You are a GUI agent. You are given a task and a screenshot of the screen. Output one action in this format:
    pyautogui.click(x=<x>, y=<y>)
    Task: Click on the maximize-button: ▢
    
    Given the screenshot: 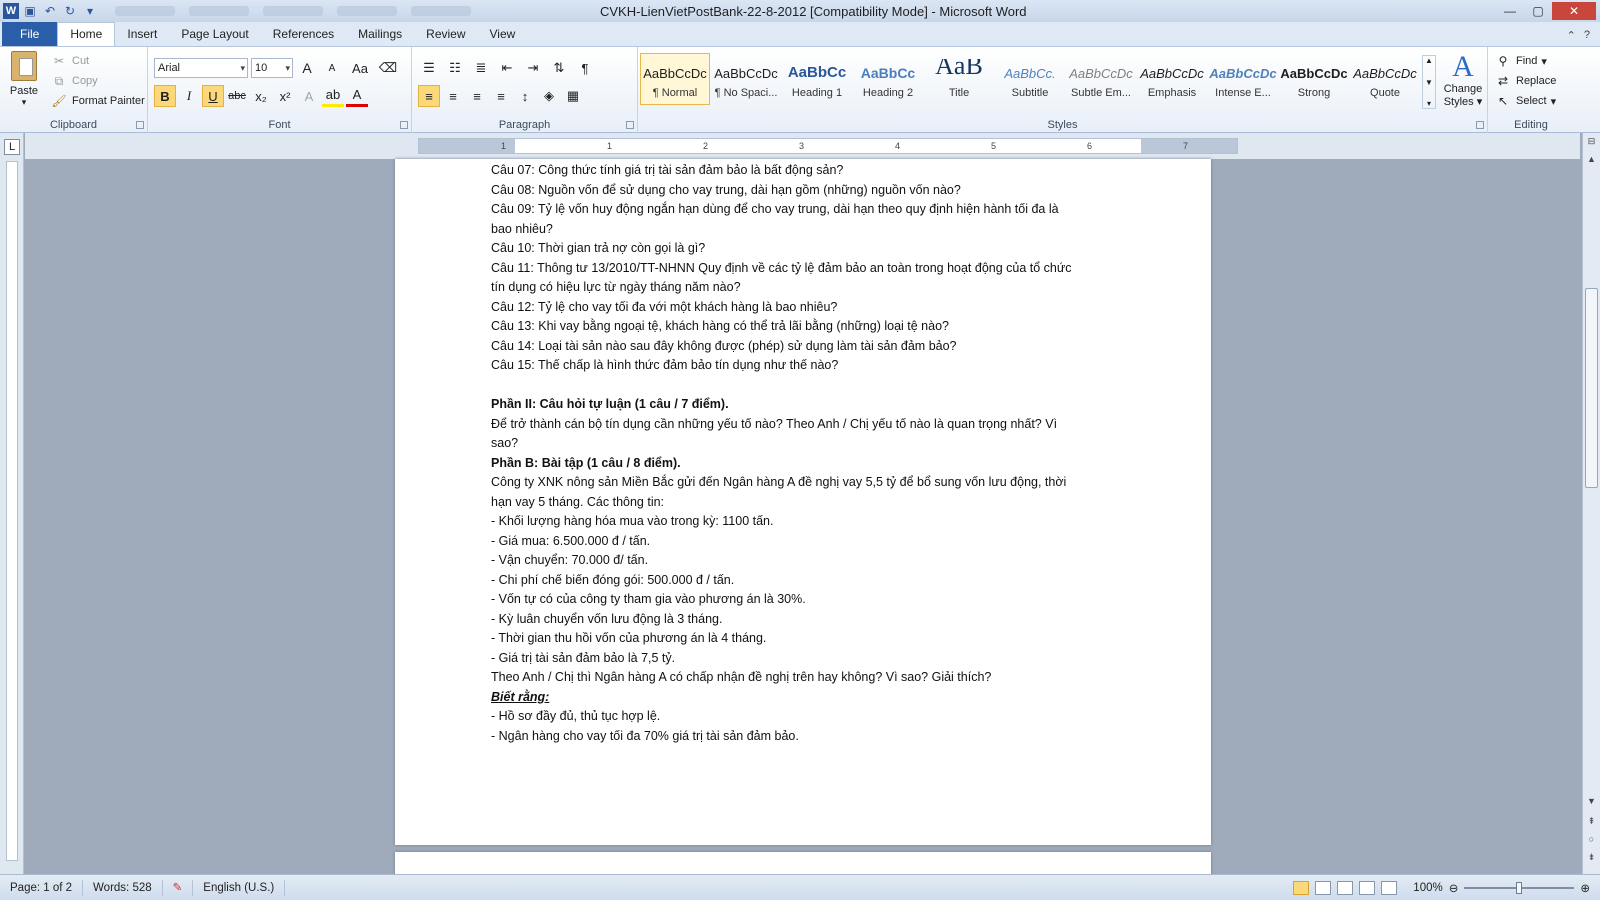 What is the action you would take?
    pyautogui.click(x=1538, y=11)
    